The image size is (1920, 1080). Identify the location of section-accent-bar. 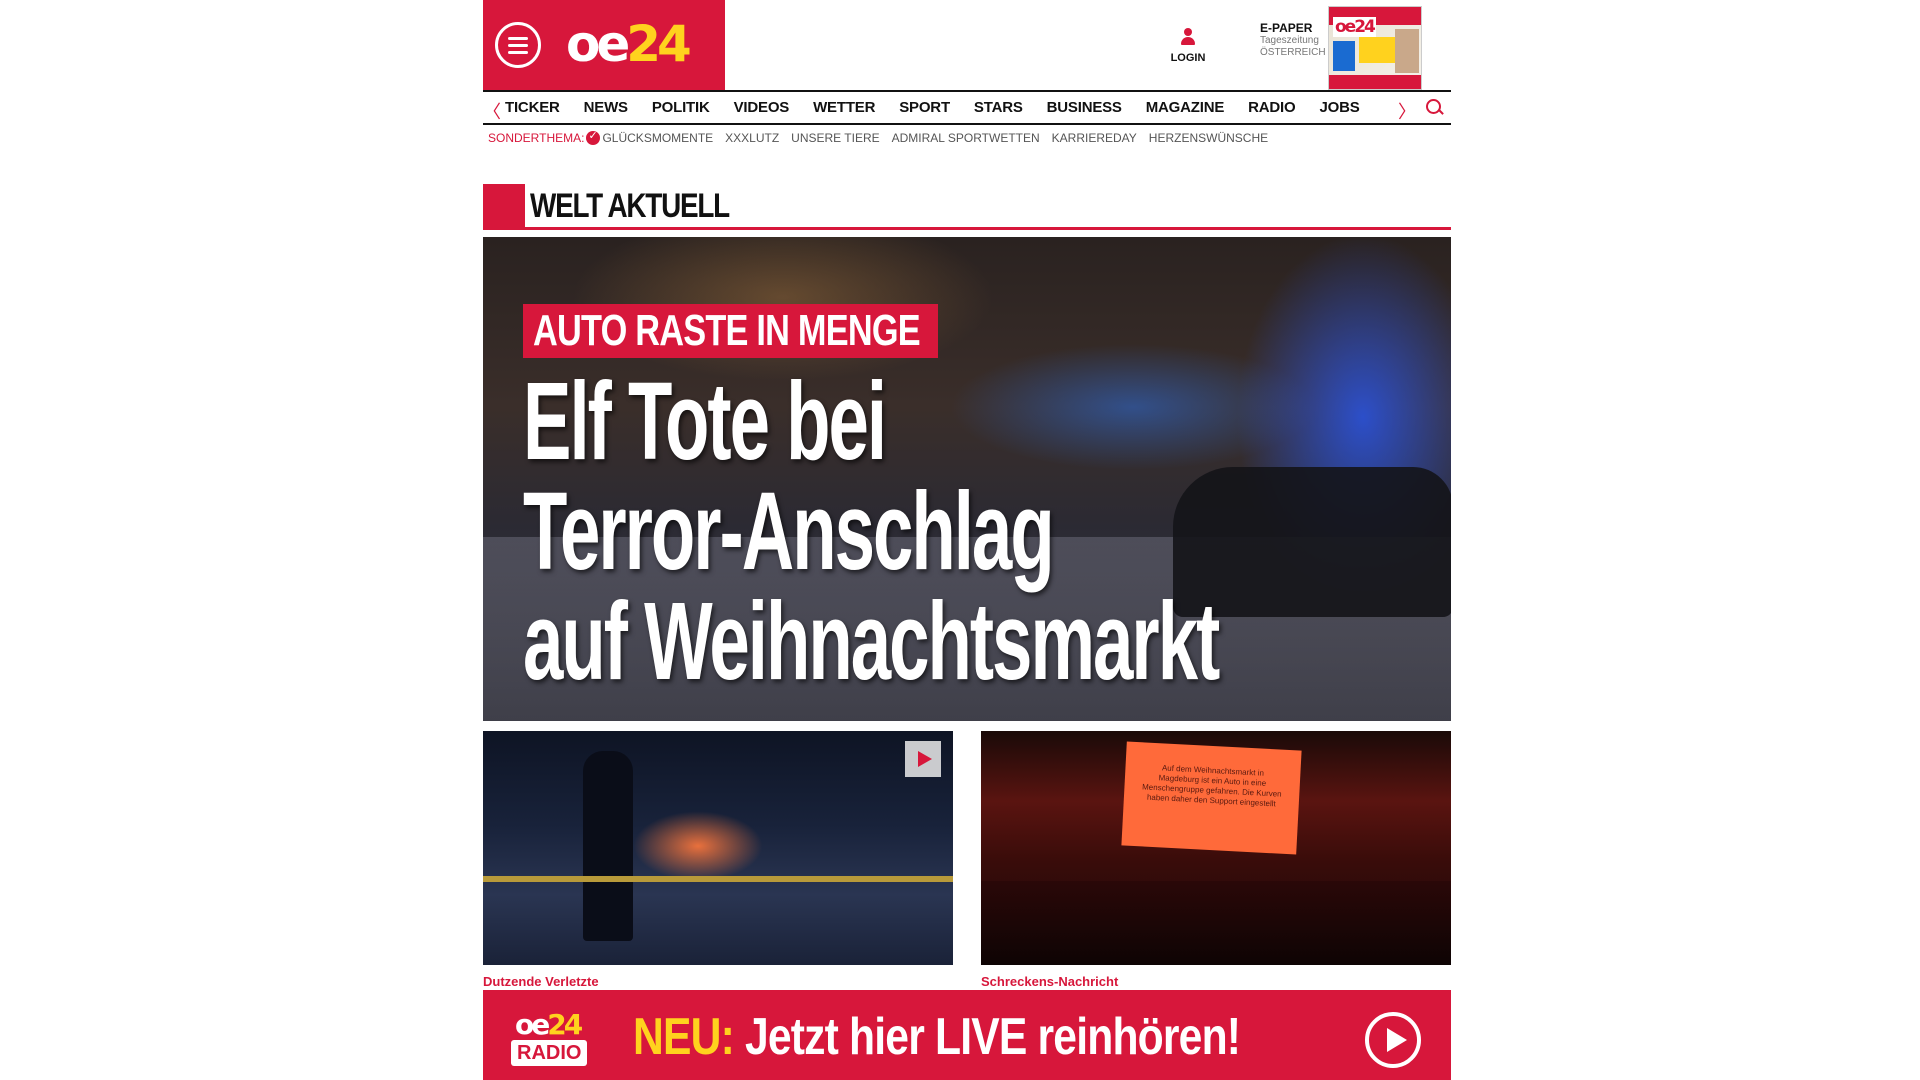
(504, 205).